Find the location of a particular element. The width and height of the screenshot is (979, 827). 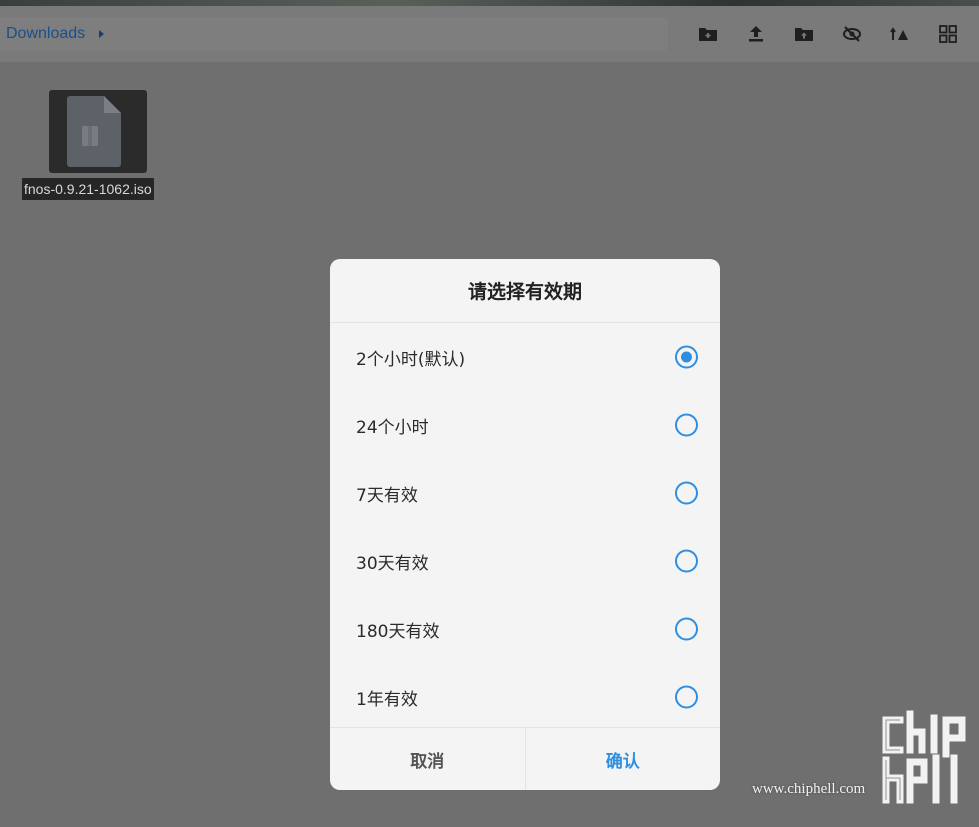

radio-checked-icon is located at coordinates (686, 357).